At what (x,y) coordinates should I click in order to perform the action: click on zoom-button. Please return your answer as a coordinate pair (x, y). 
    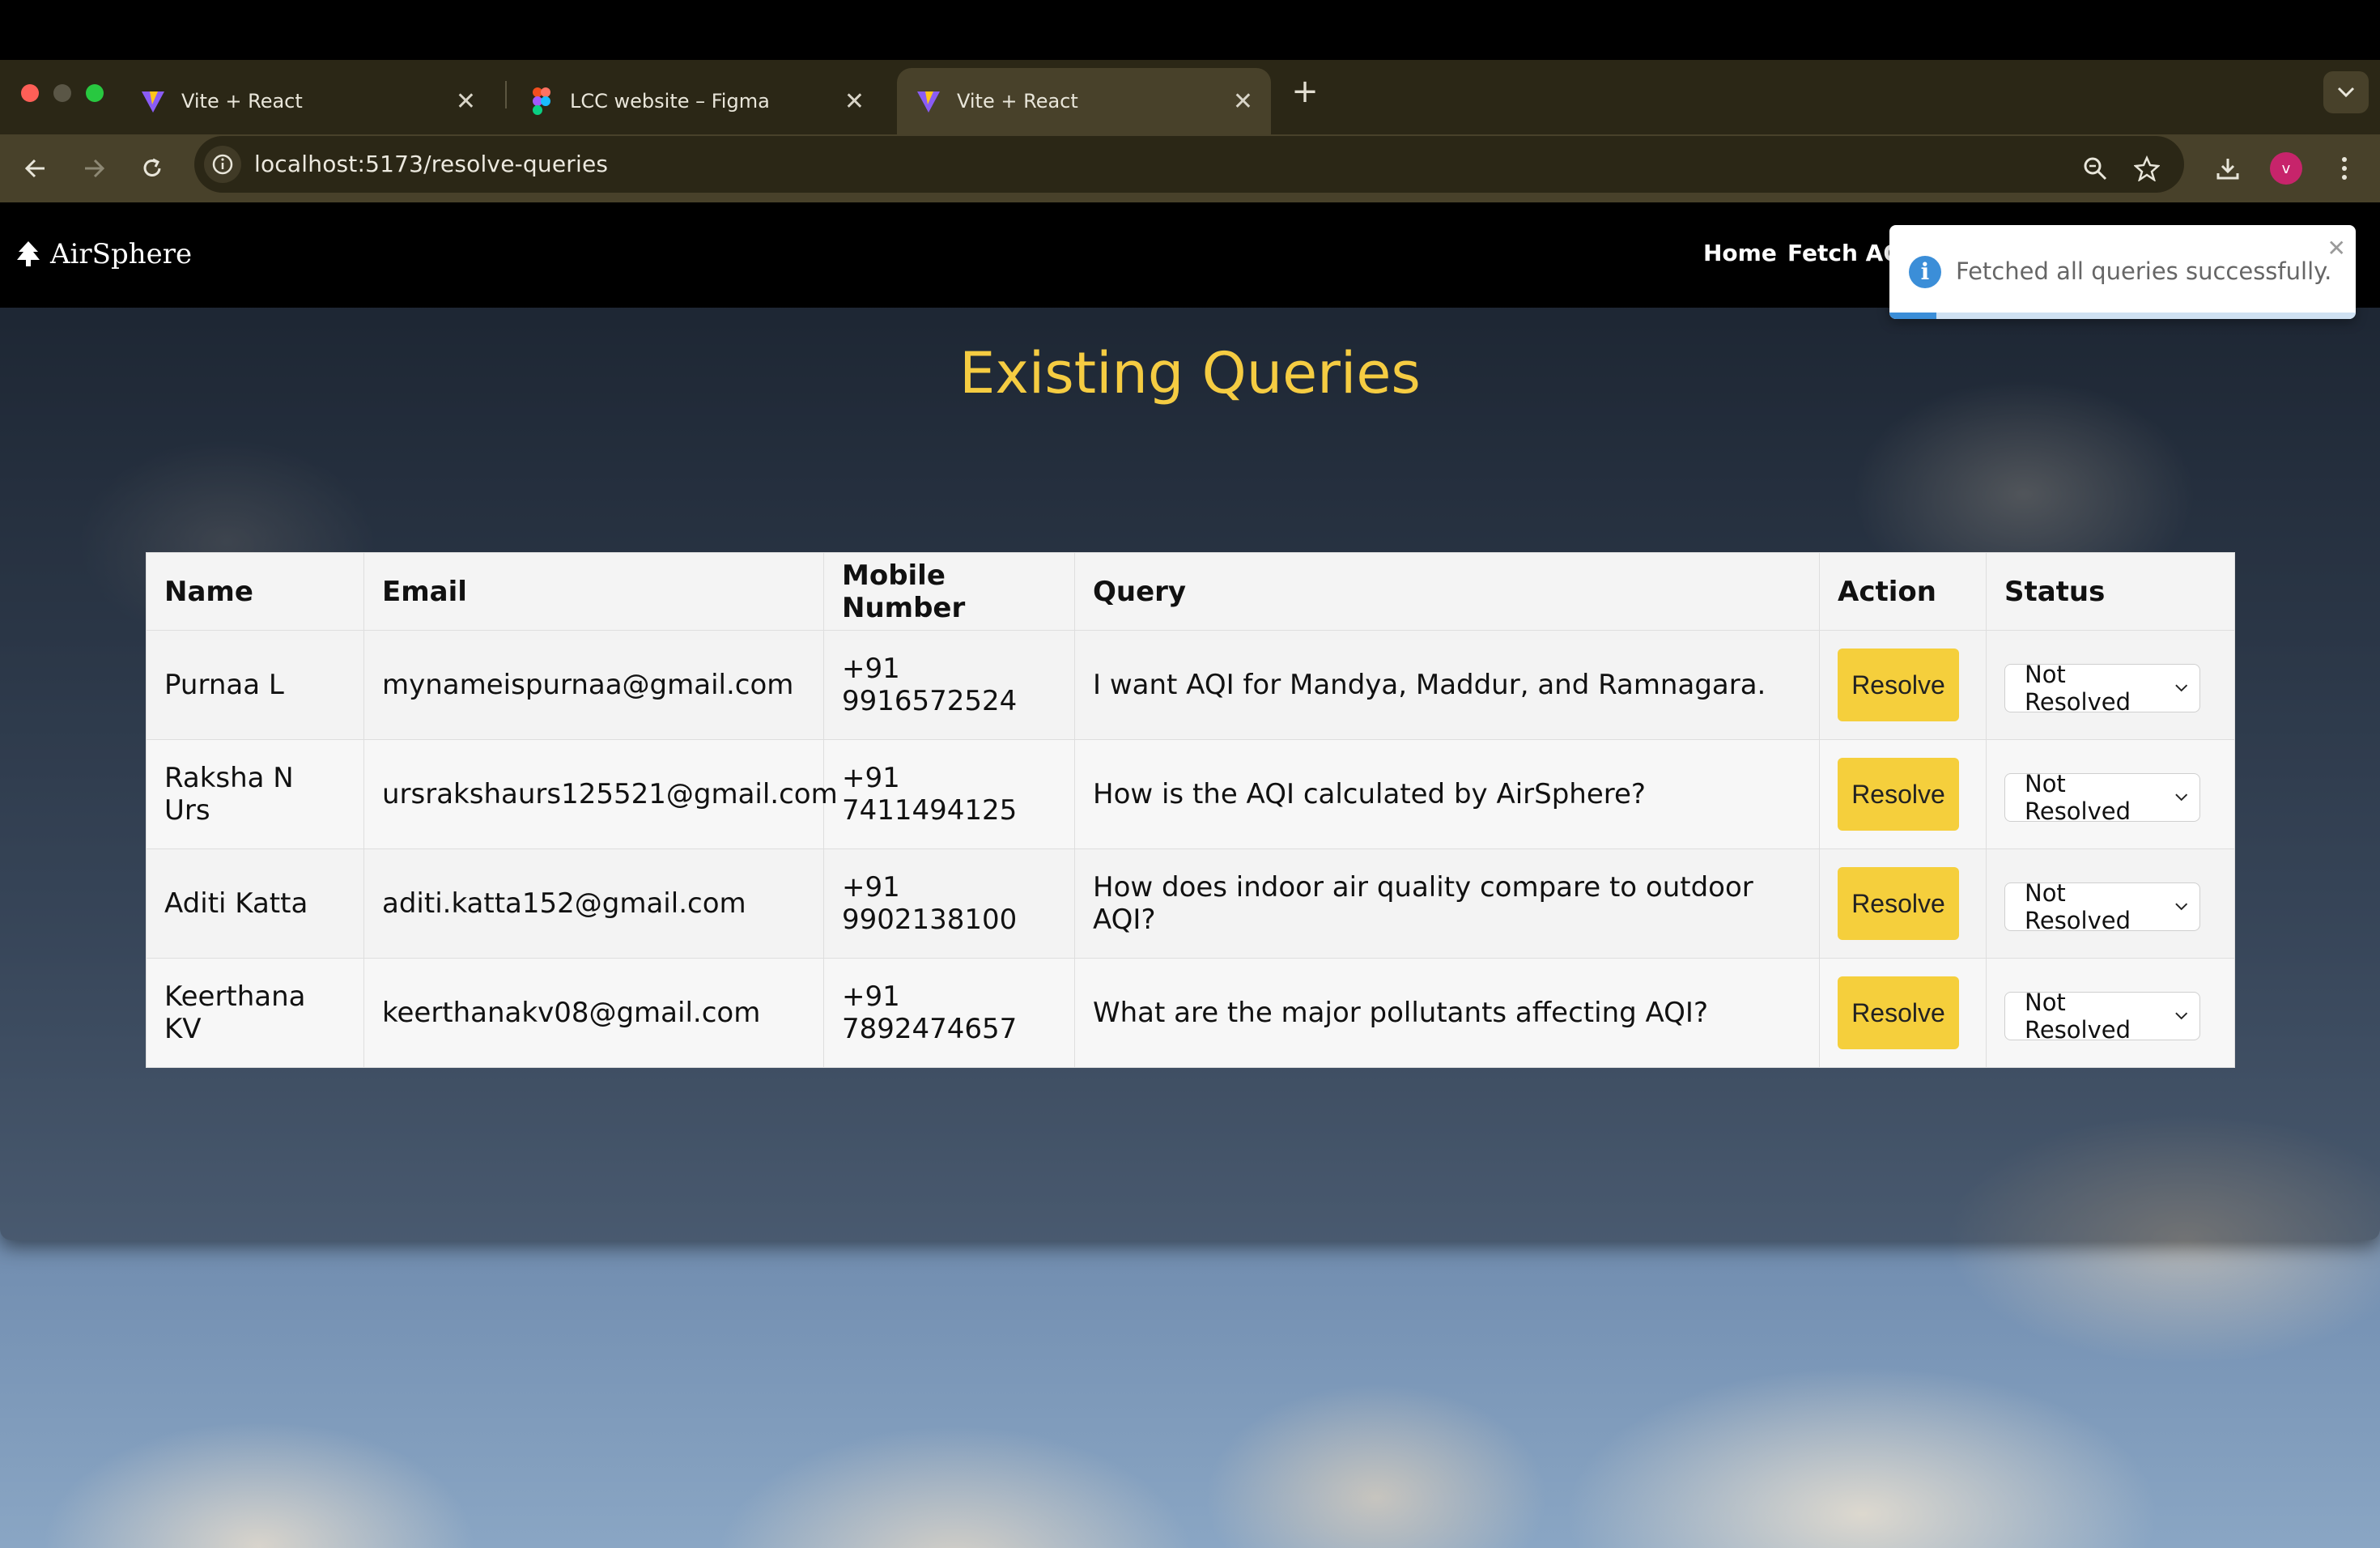
    Looking at the image, I should click on (2095, 168).